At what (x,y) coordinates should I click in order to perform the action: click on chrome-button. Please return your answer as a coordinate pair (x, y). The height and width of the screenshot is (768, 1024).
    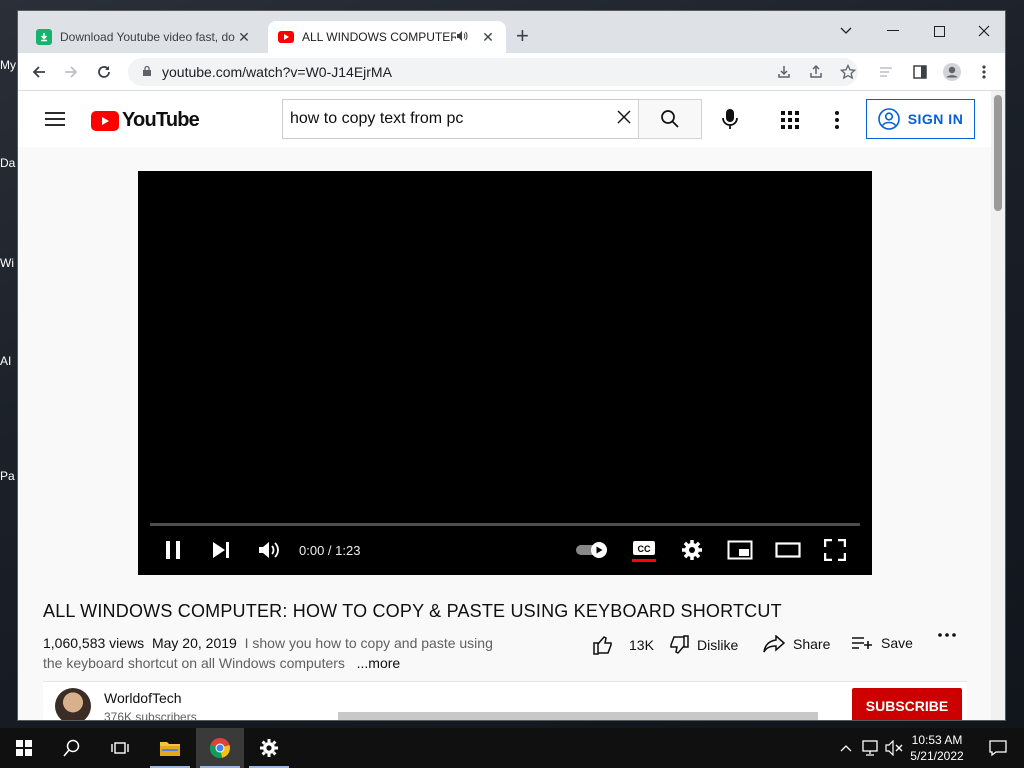
    Looking at the image, I should click on (220, 748).